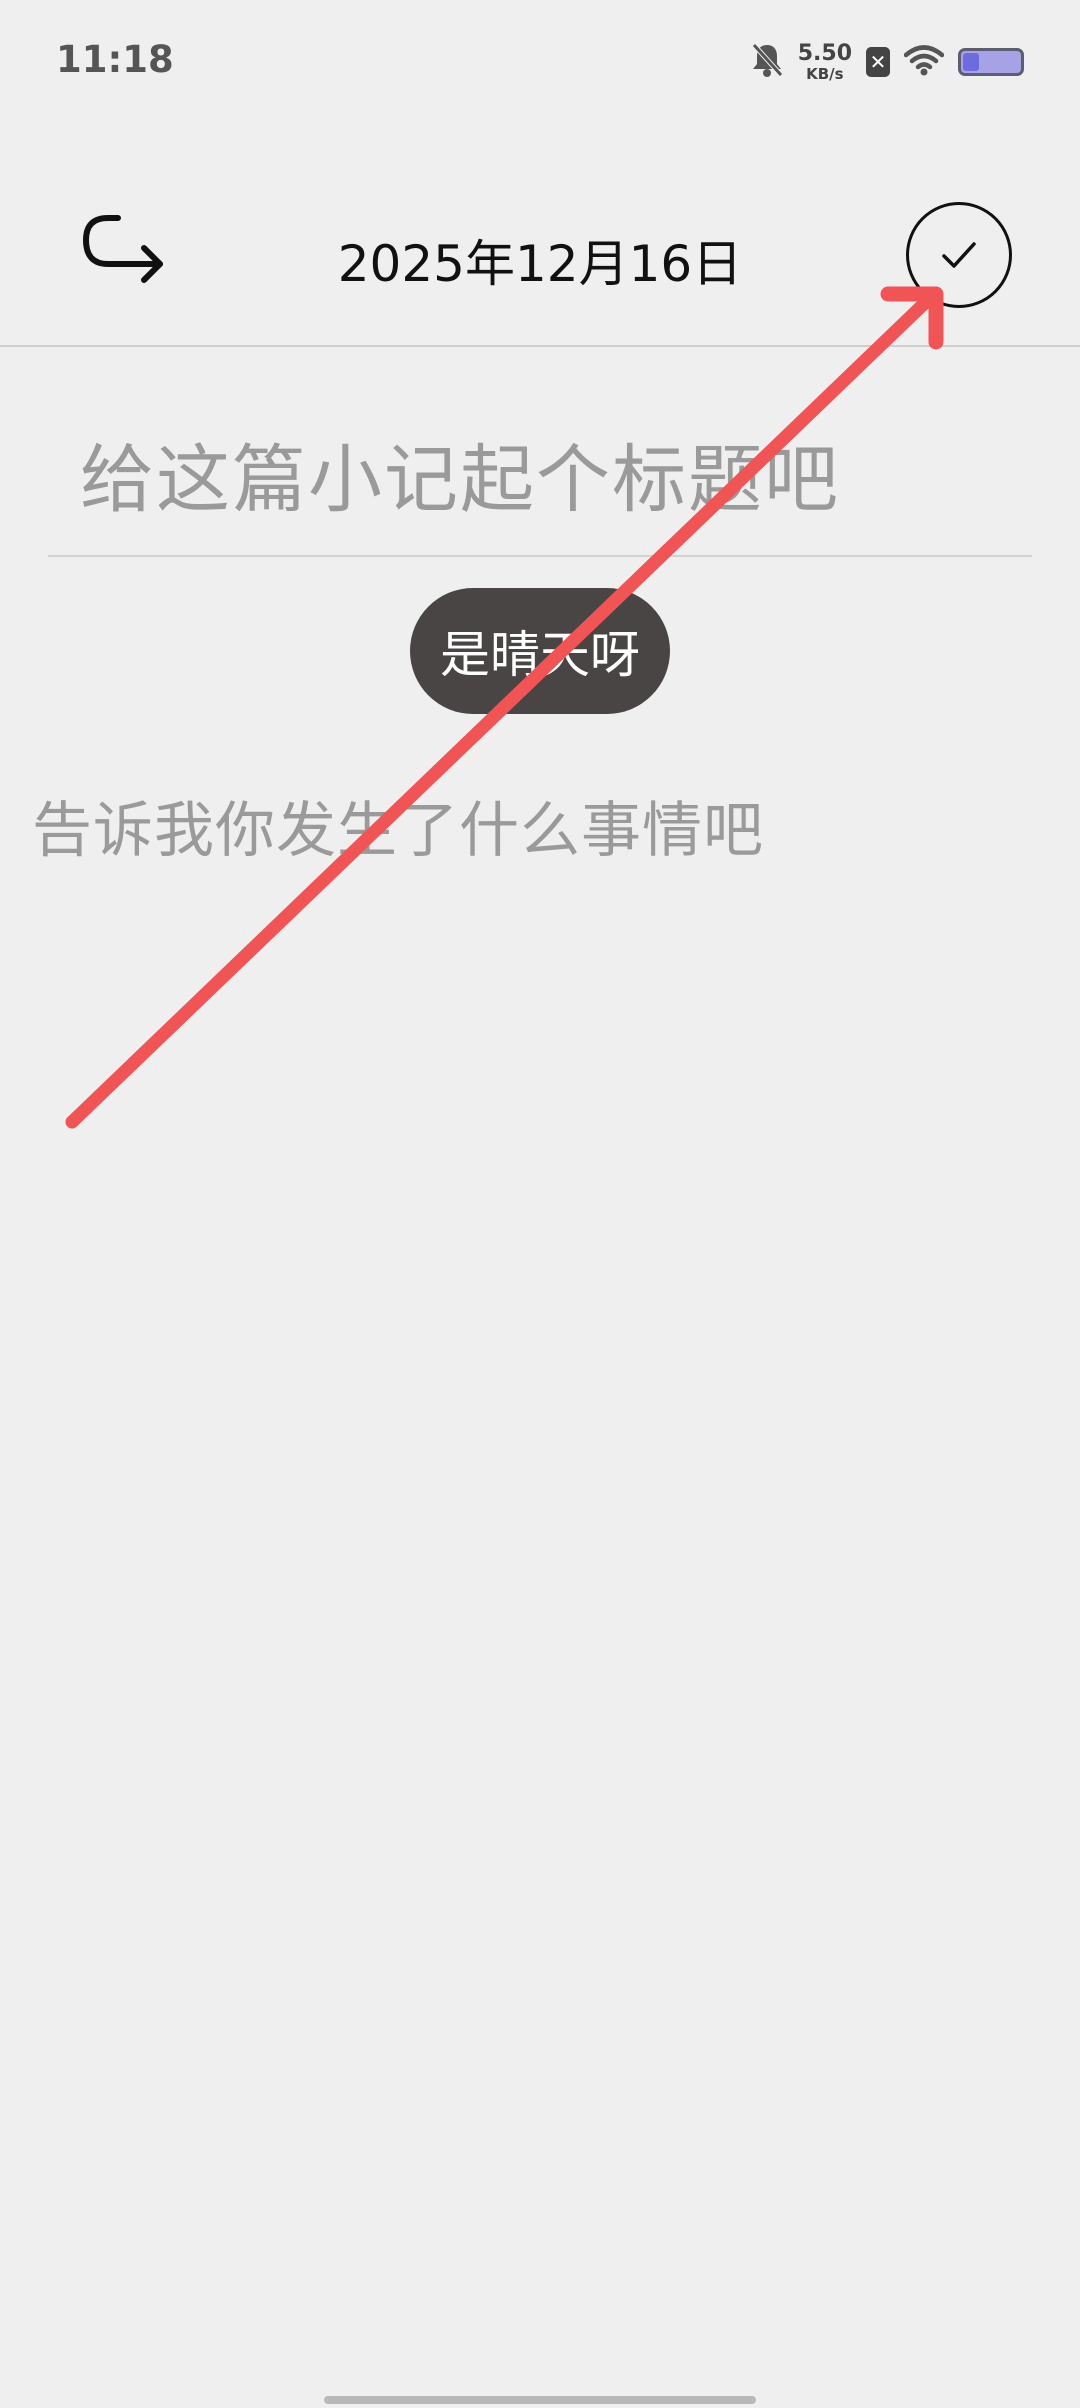  I want to click on check-icon, so click(959, 255).